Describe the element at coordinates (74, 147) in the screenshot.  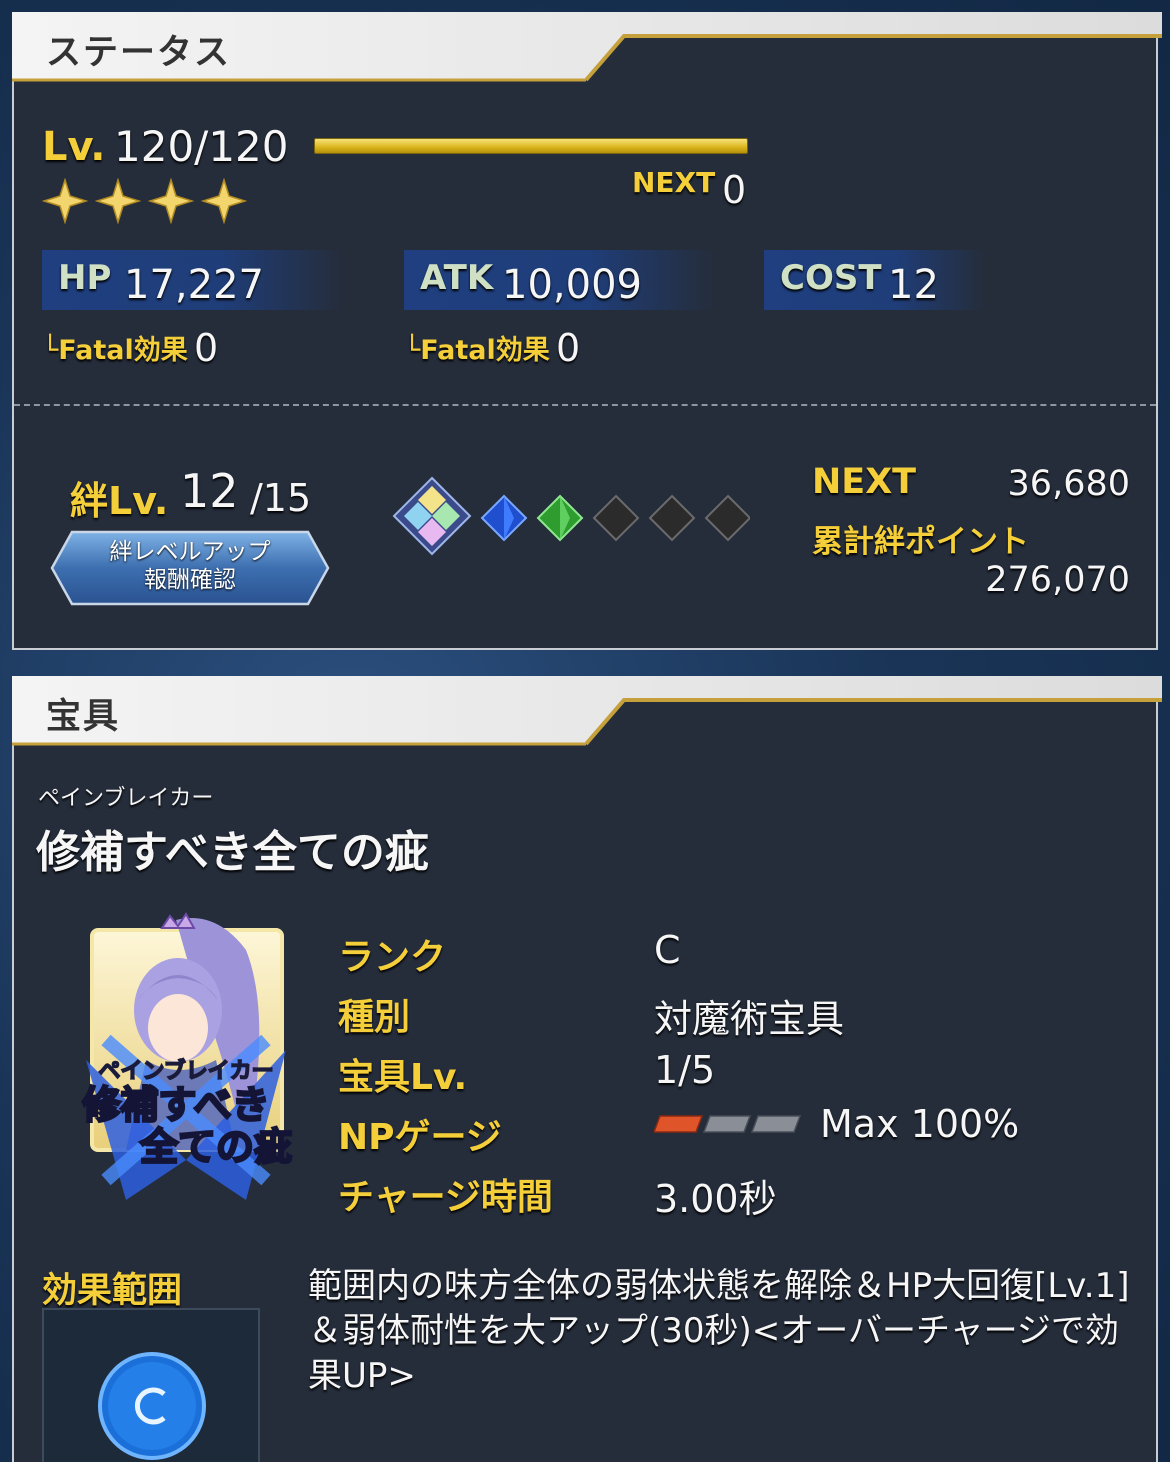
I see `level-label: Lv.` at that location.